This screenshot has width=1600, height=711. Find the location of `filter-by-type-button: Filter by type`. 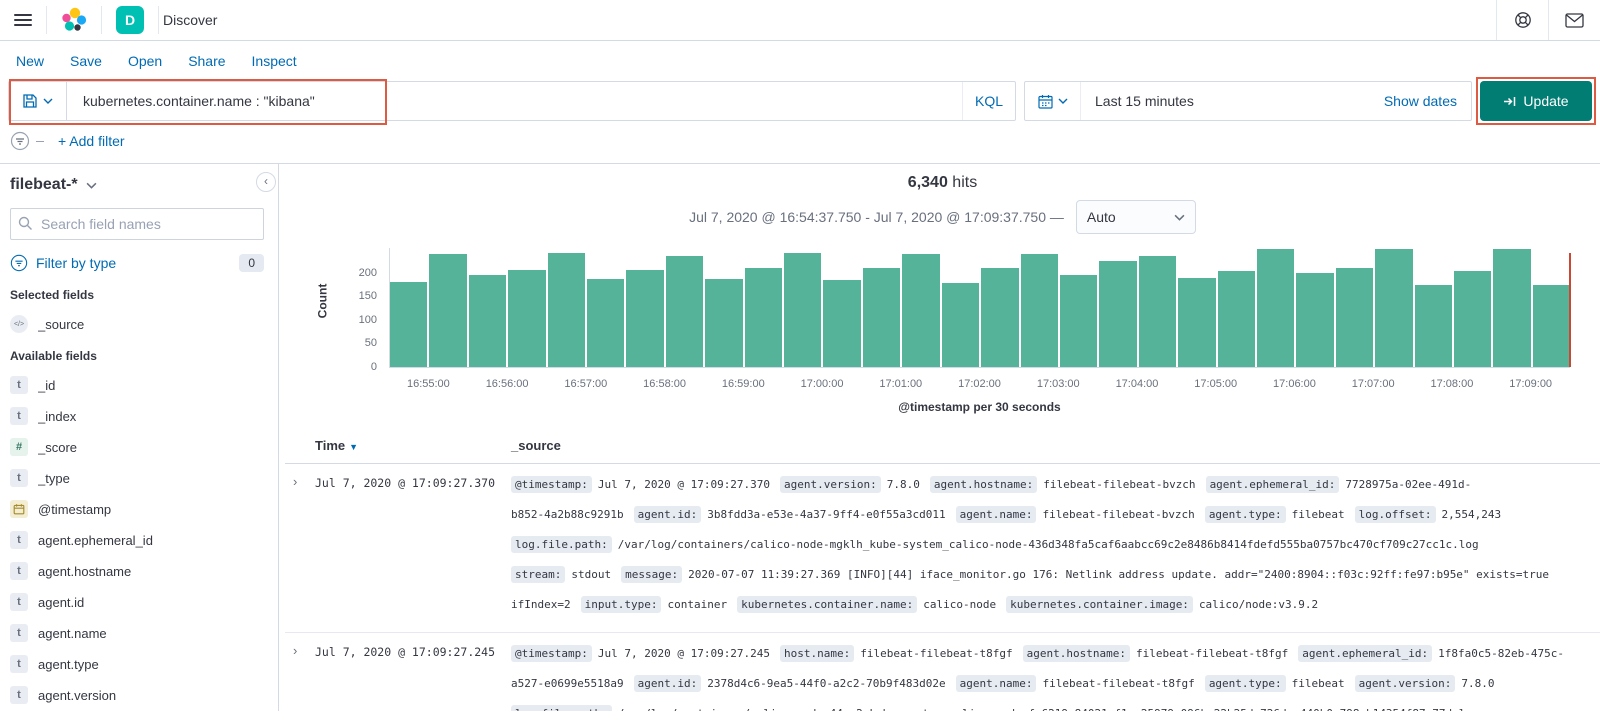

filter-by-type-button: Filter by type is located at coordinates (133, 263).